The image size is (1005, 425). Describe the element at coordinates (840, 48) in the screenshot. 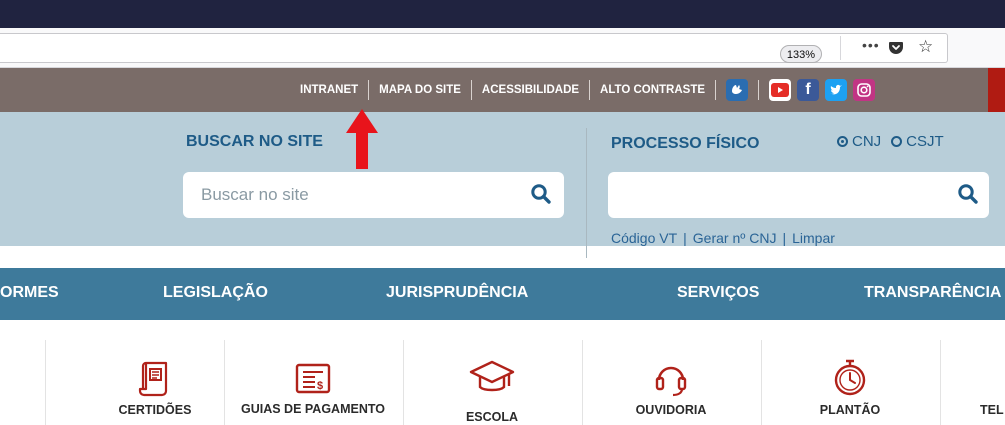

I see `toolbar-separator` at that location.